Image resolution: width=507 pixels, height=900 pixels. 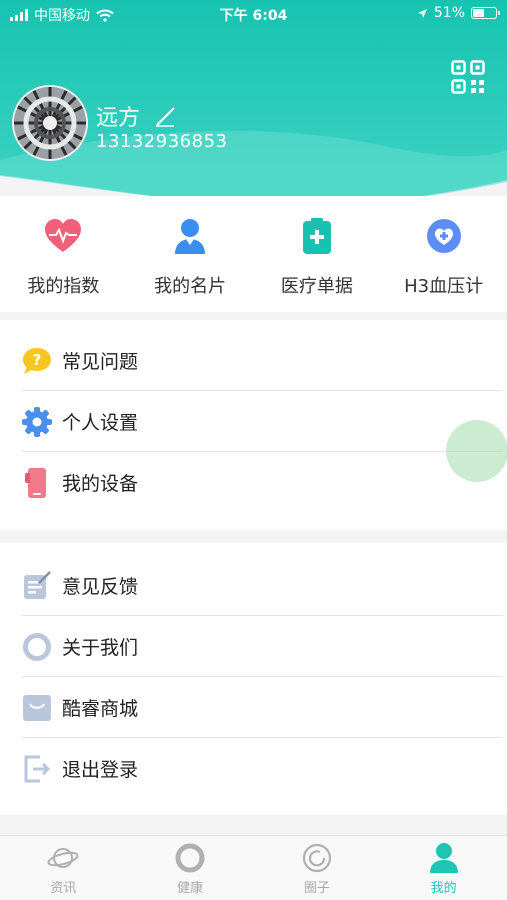 I want to click on tab-label: 资讯, so click(x=63, y=888).